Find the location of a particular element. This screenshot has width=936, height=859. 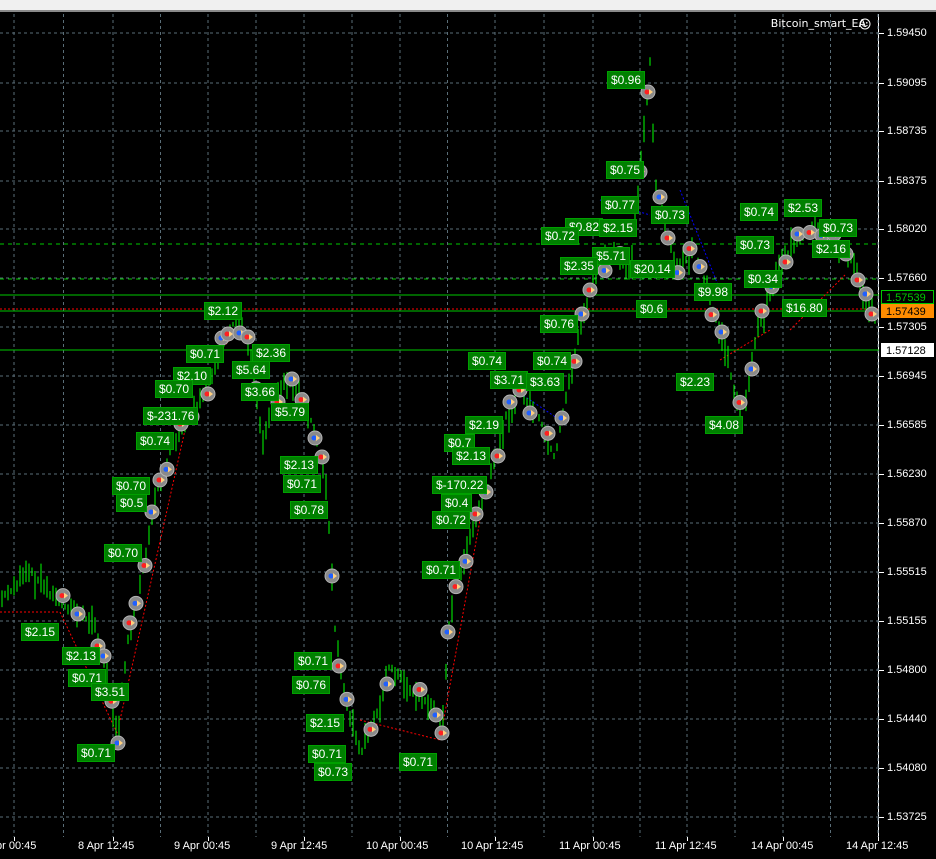

profit-label: $0.34 is located at coordinates (763, 279).